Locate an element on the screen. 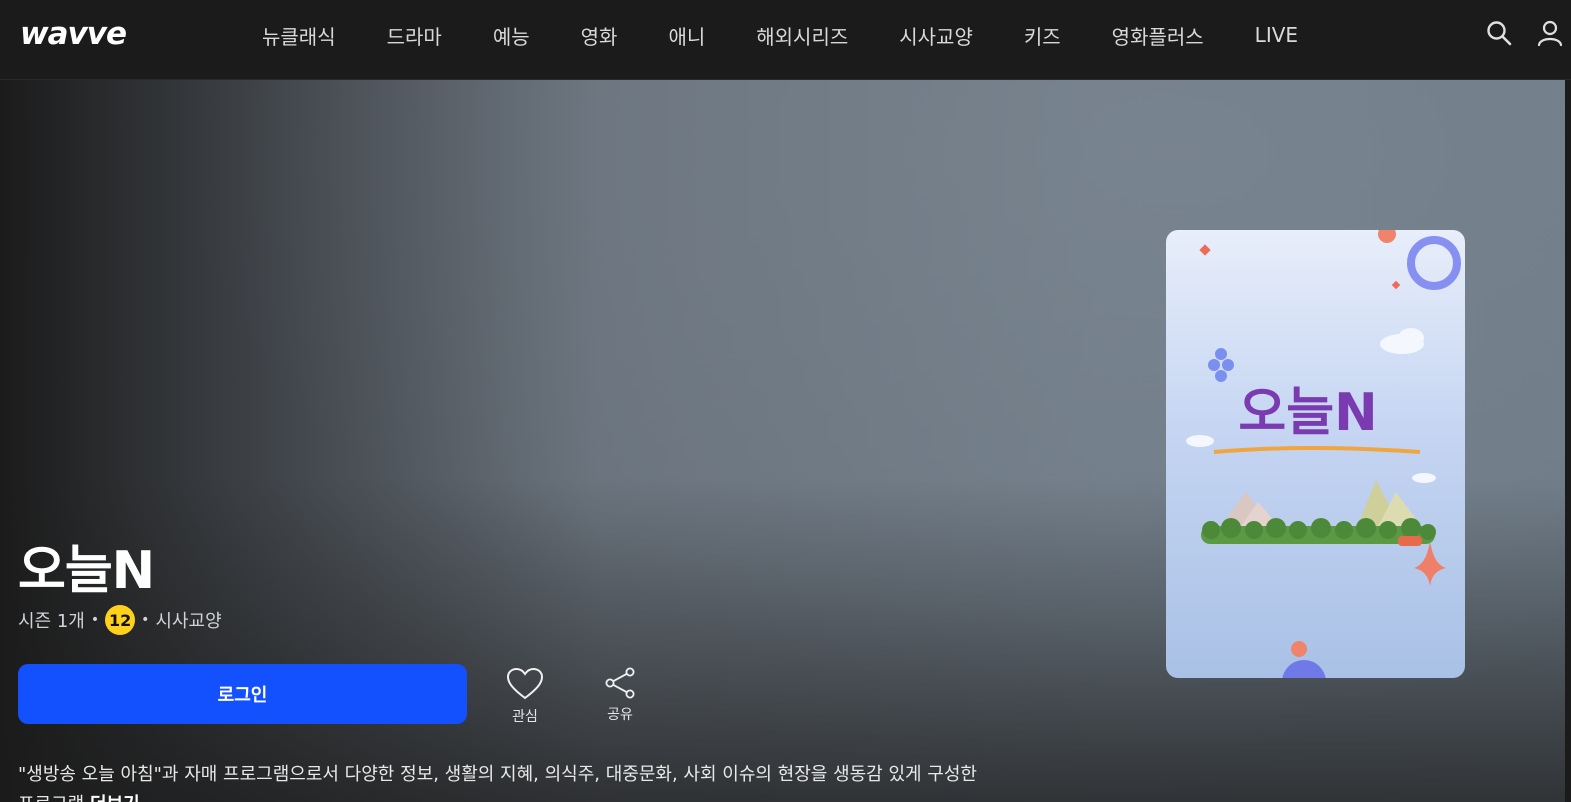 The image size is (1571, 802). favorite-button: 관심 is located at coordinates (525, 696).